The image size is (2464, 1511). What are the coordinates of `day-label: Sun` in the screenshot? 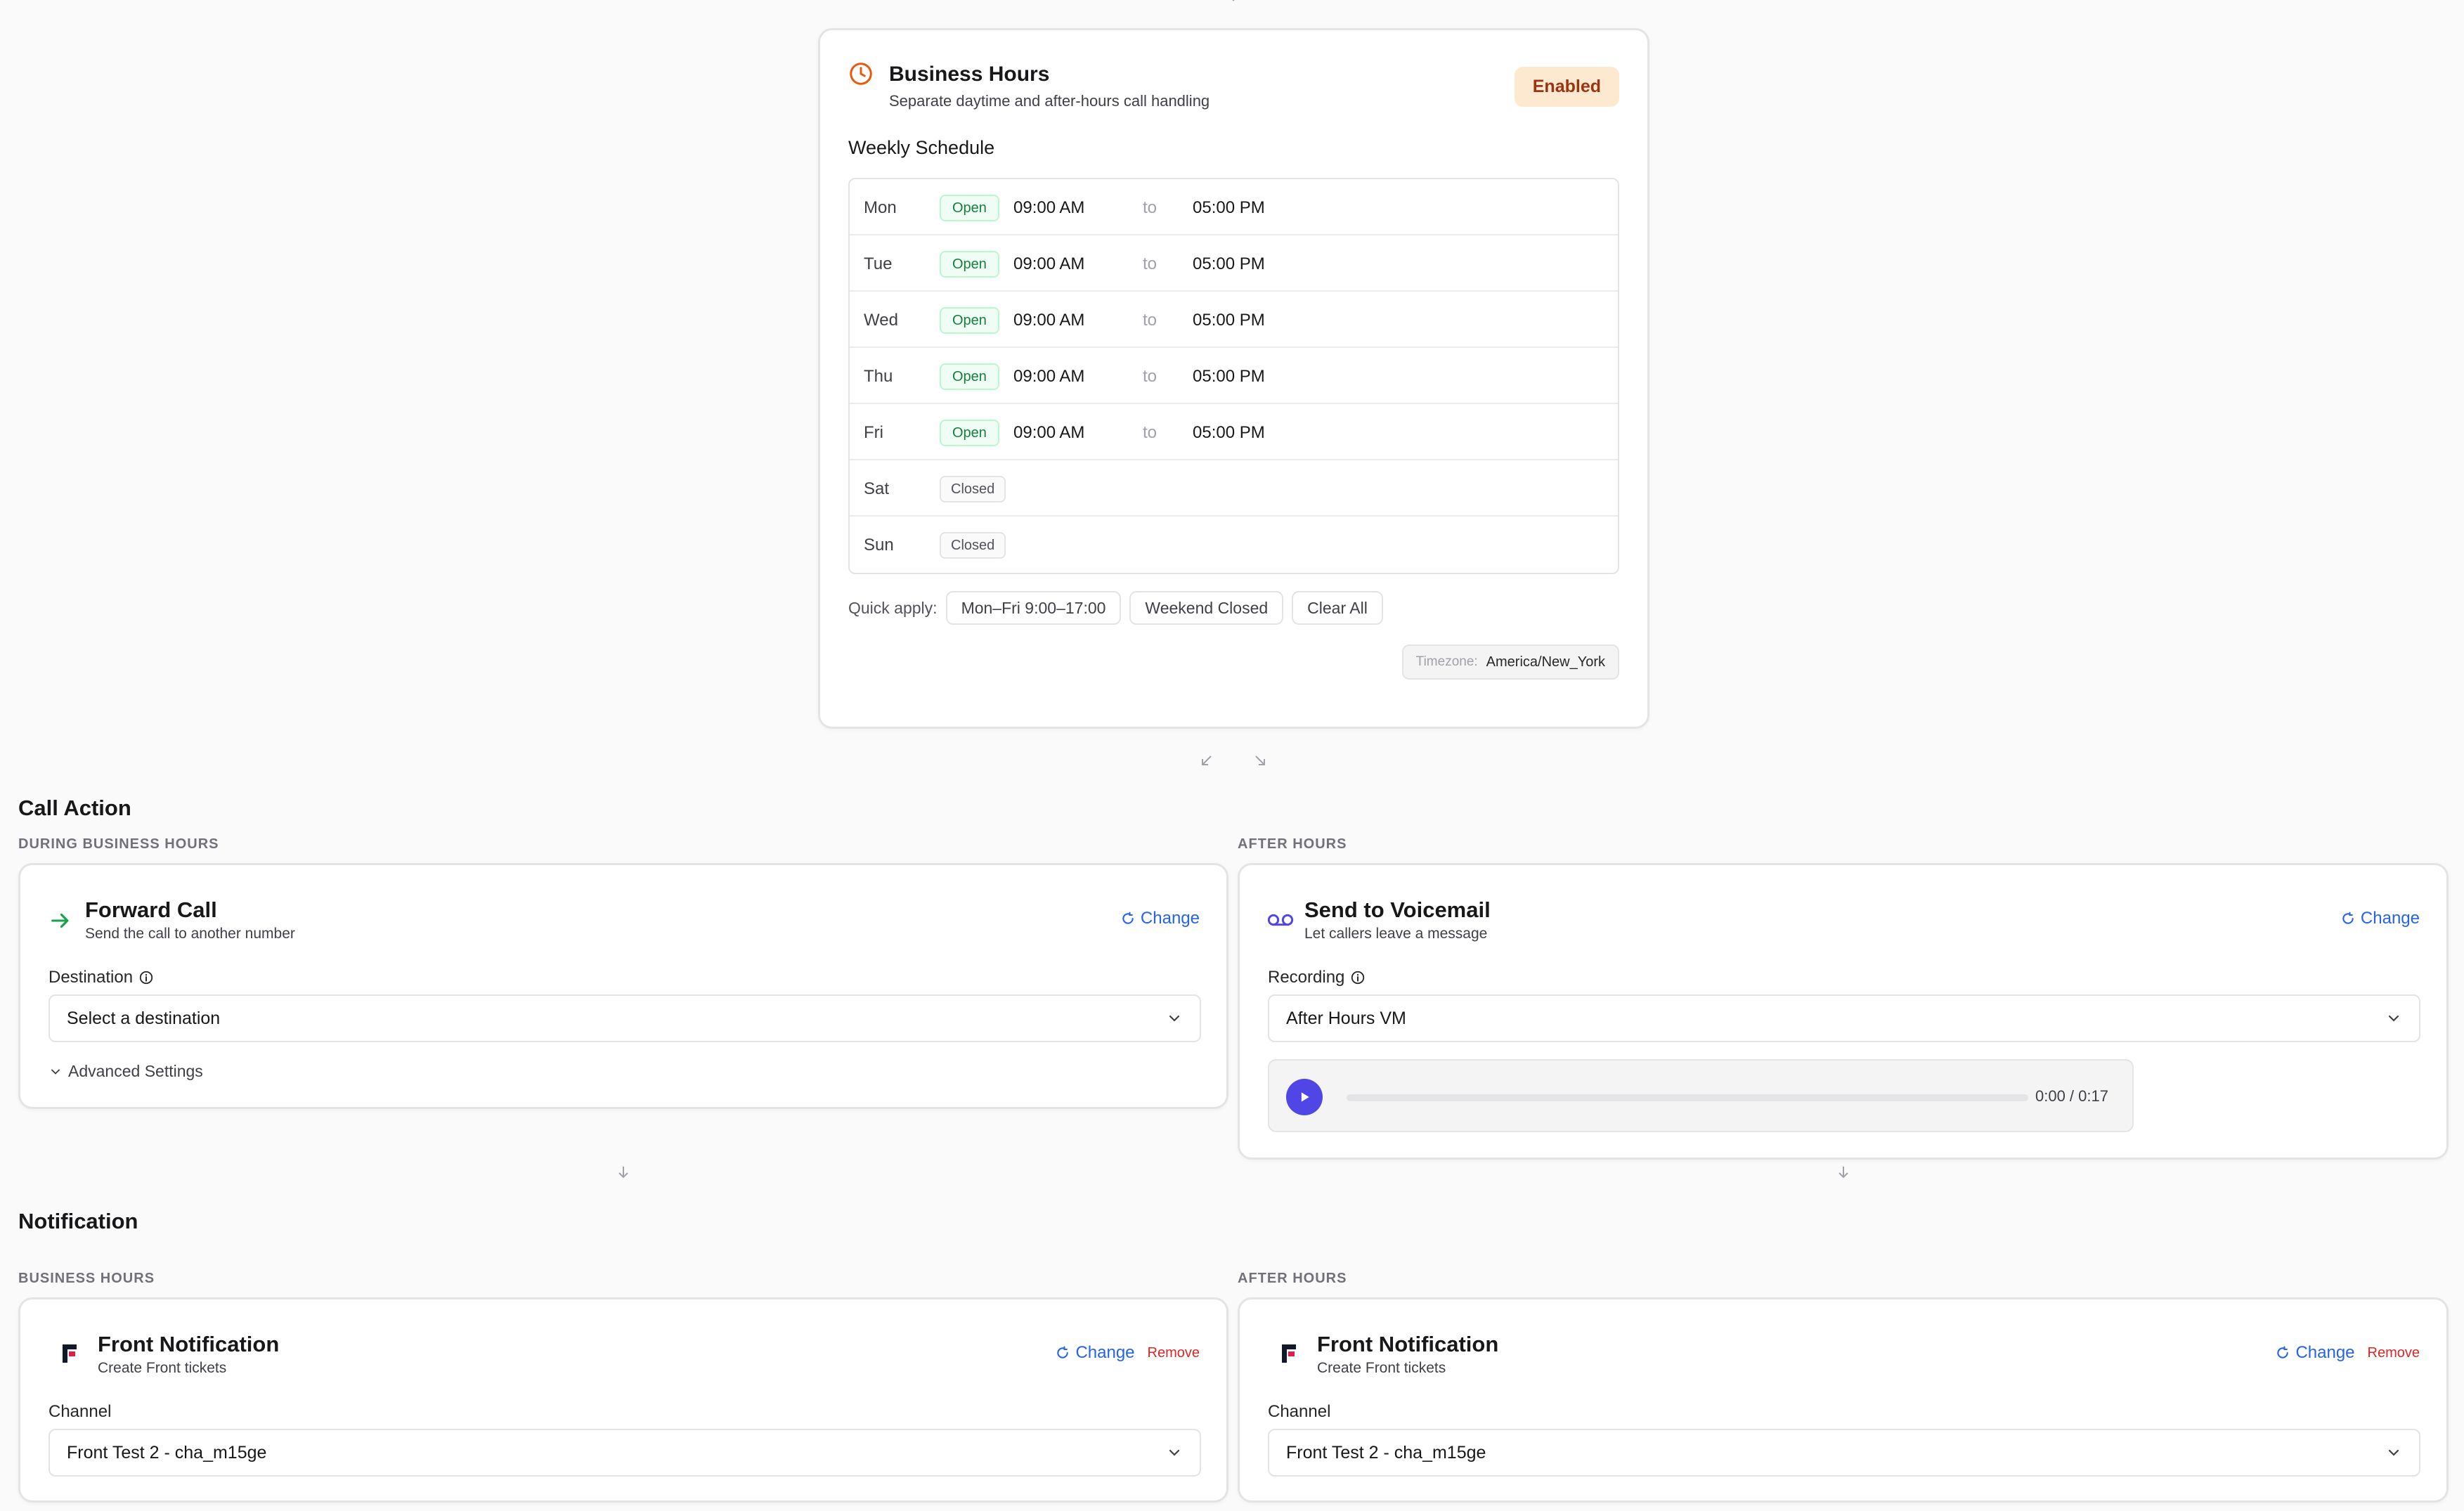 It's located at (879, 545).